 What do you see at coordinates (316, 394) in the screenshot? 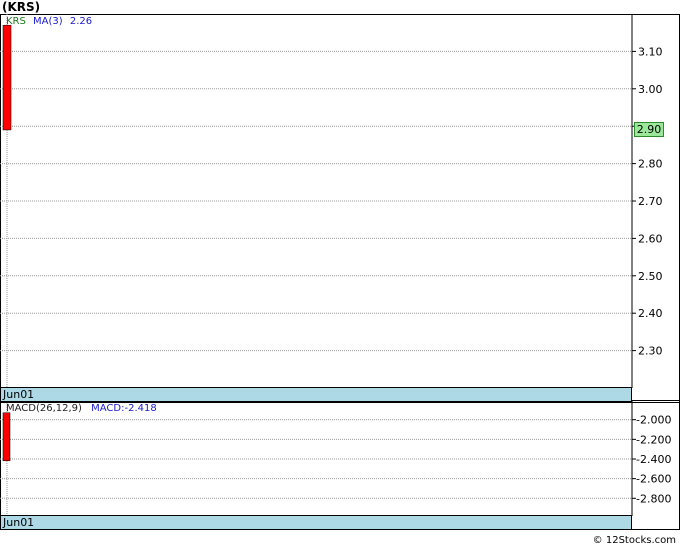
I see `date-bar-top: Jun01` at bounding box center [316, 394].